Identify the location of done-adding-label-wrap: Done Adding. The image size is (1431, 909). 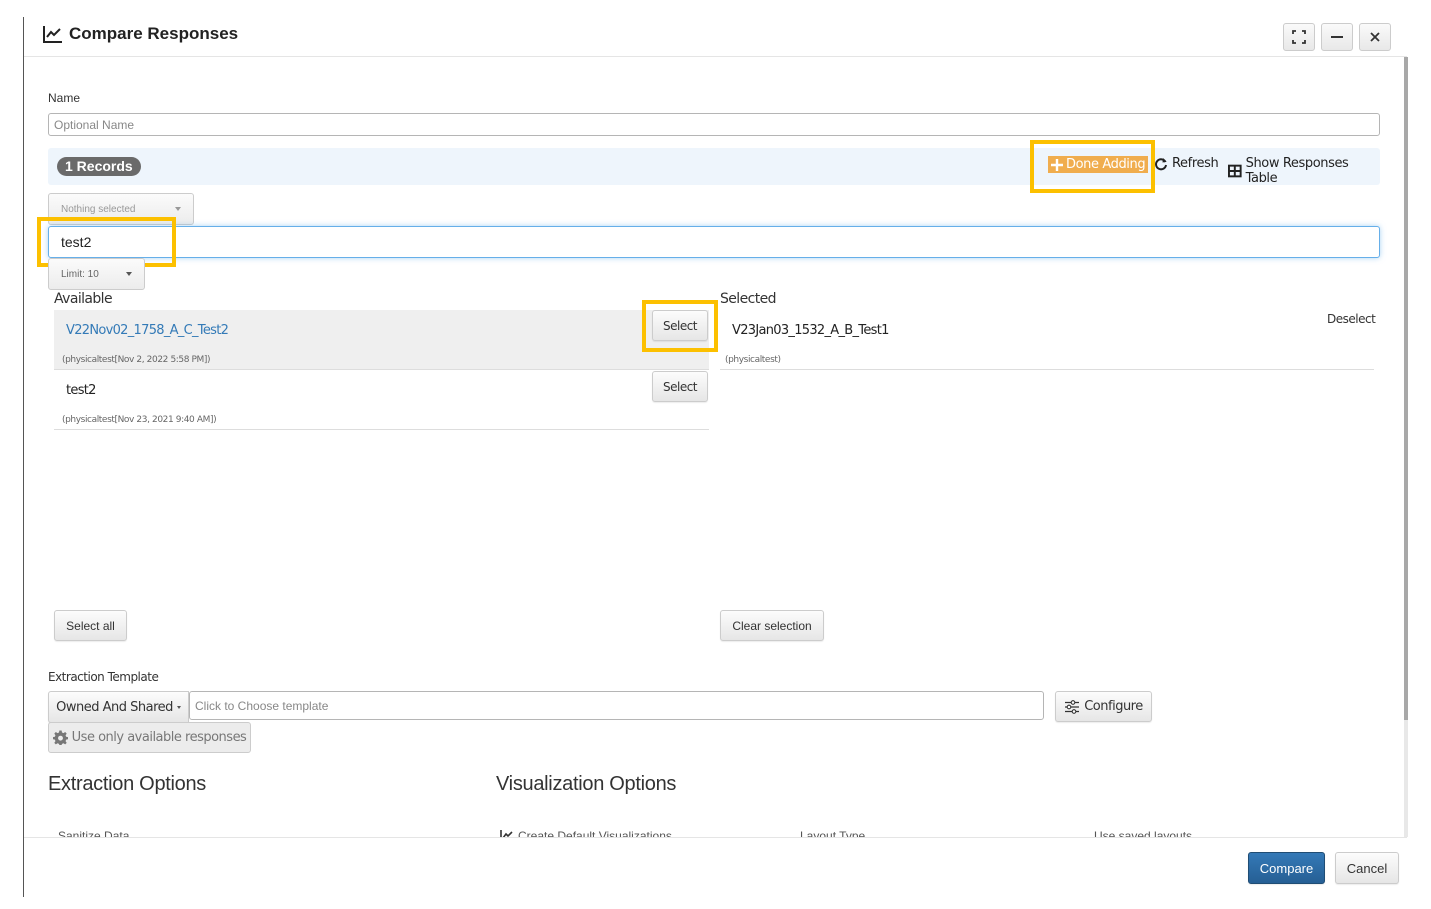
(1098, 164).